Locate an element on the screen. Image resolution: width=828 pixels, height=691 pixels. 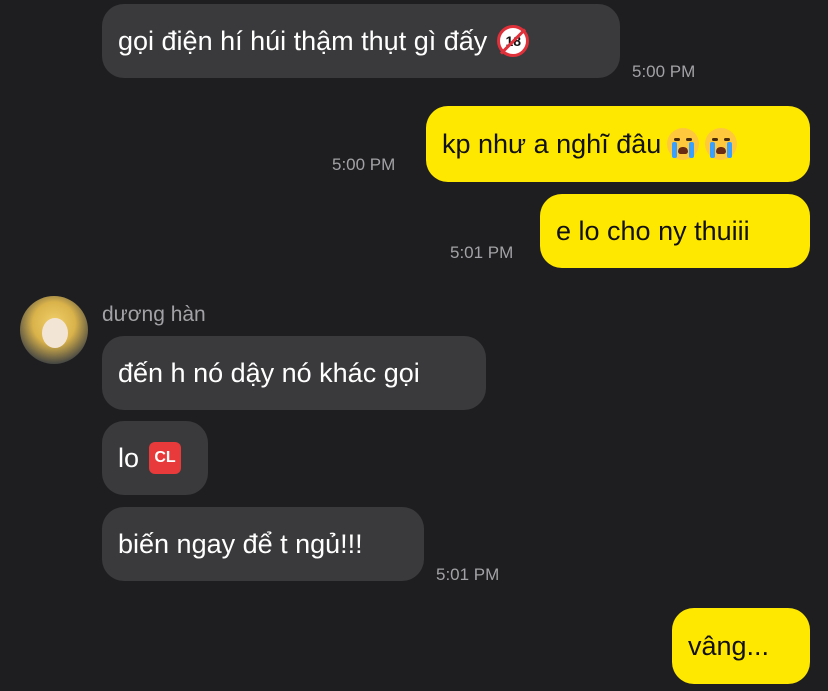
outgoing-message-bubble: kp như a nghĩ đâu is located at coordinates (618, 144).